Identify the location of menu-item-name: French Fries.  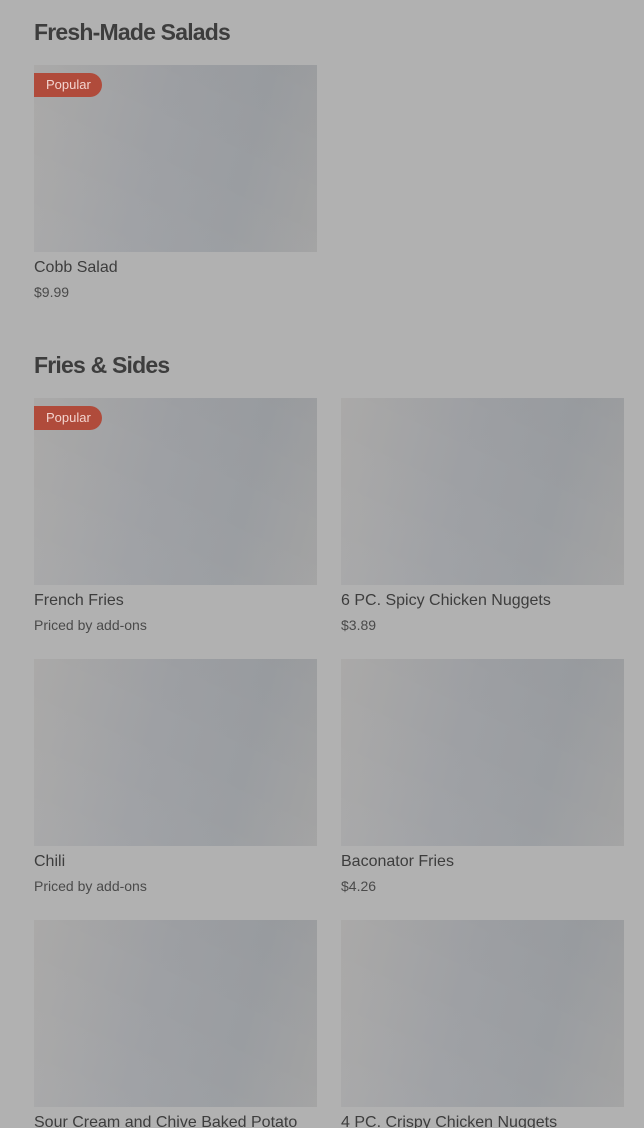
(79, 600).